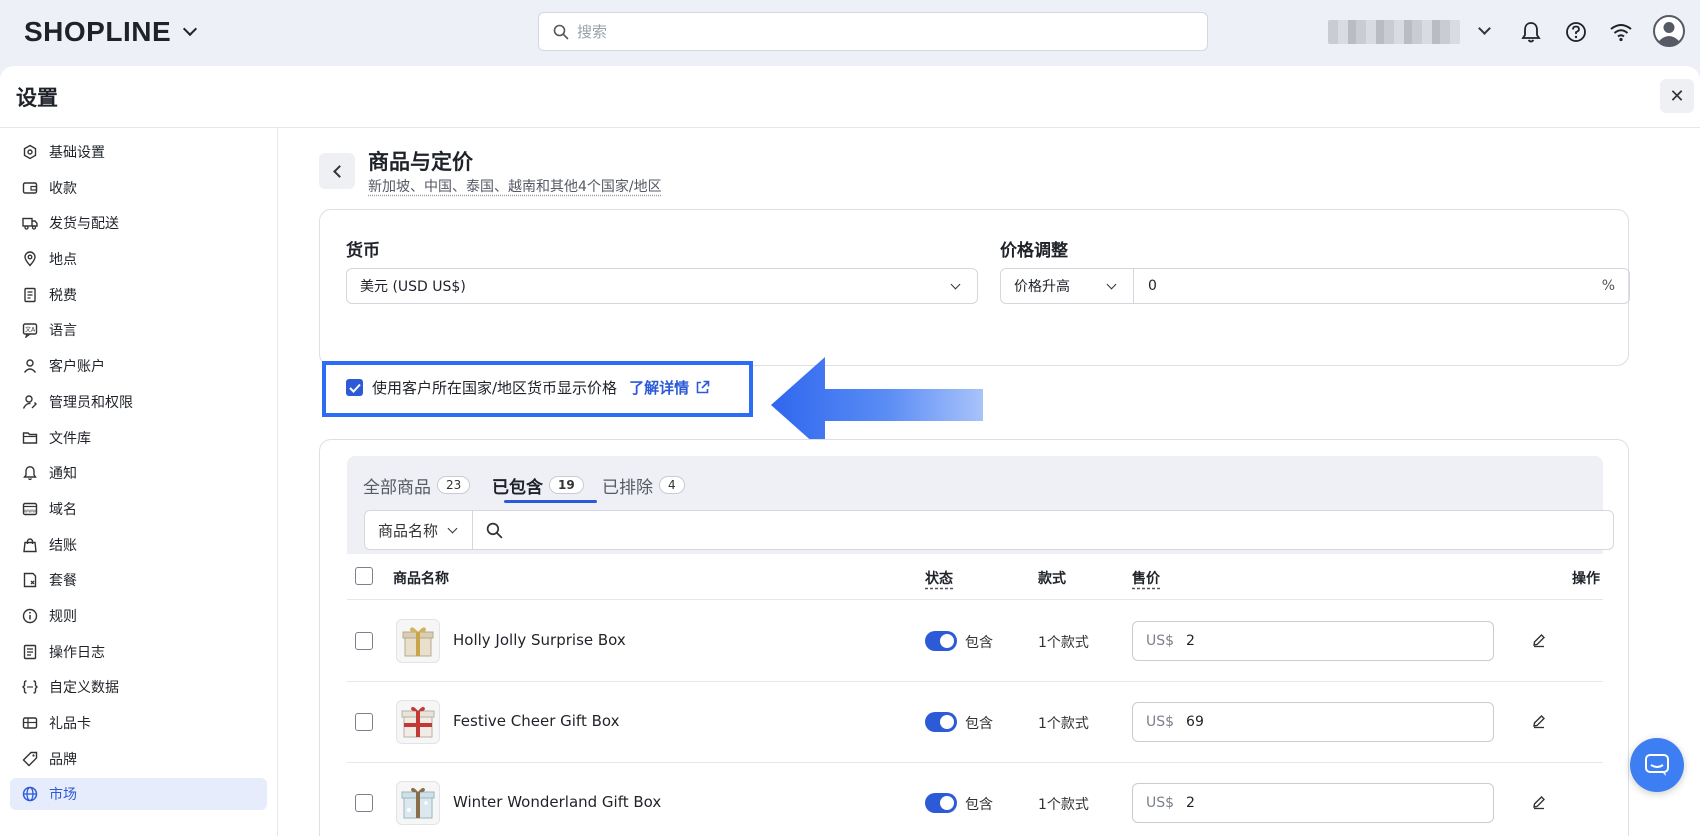 This screenshot has width=1700, height=836. What do you see at coordinates (1067, 286) in the screenshot?
I see `price-adjustment-mode-select: 价格升高` at bounding box center [1067, 286].